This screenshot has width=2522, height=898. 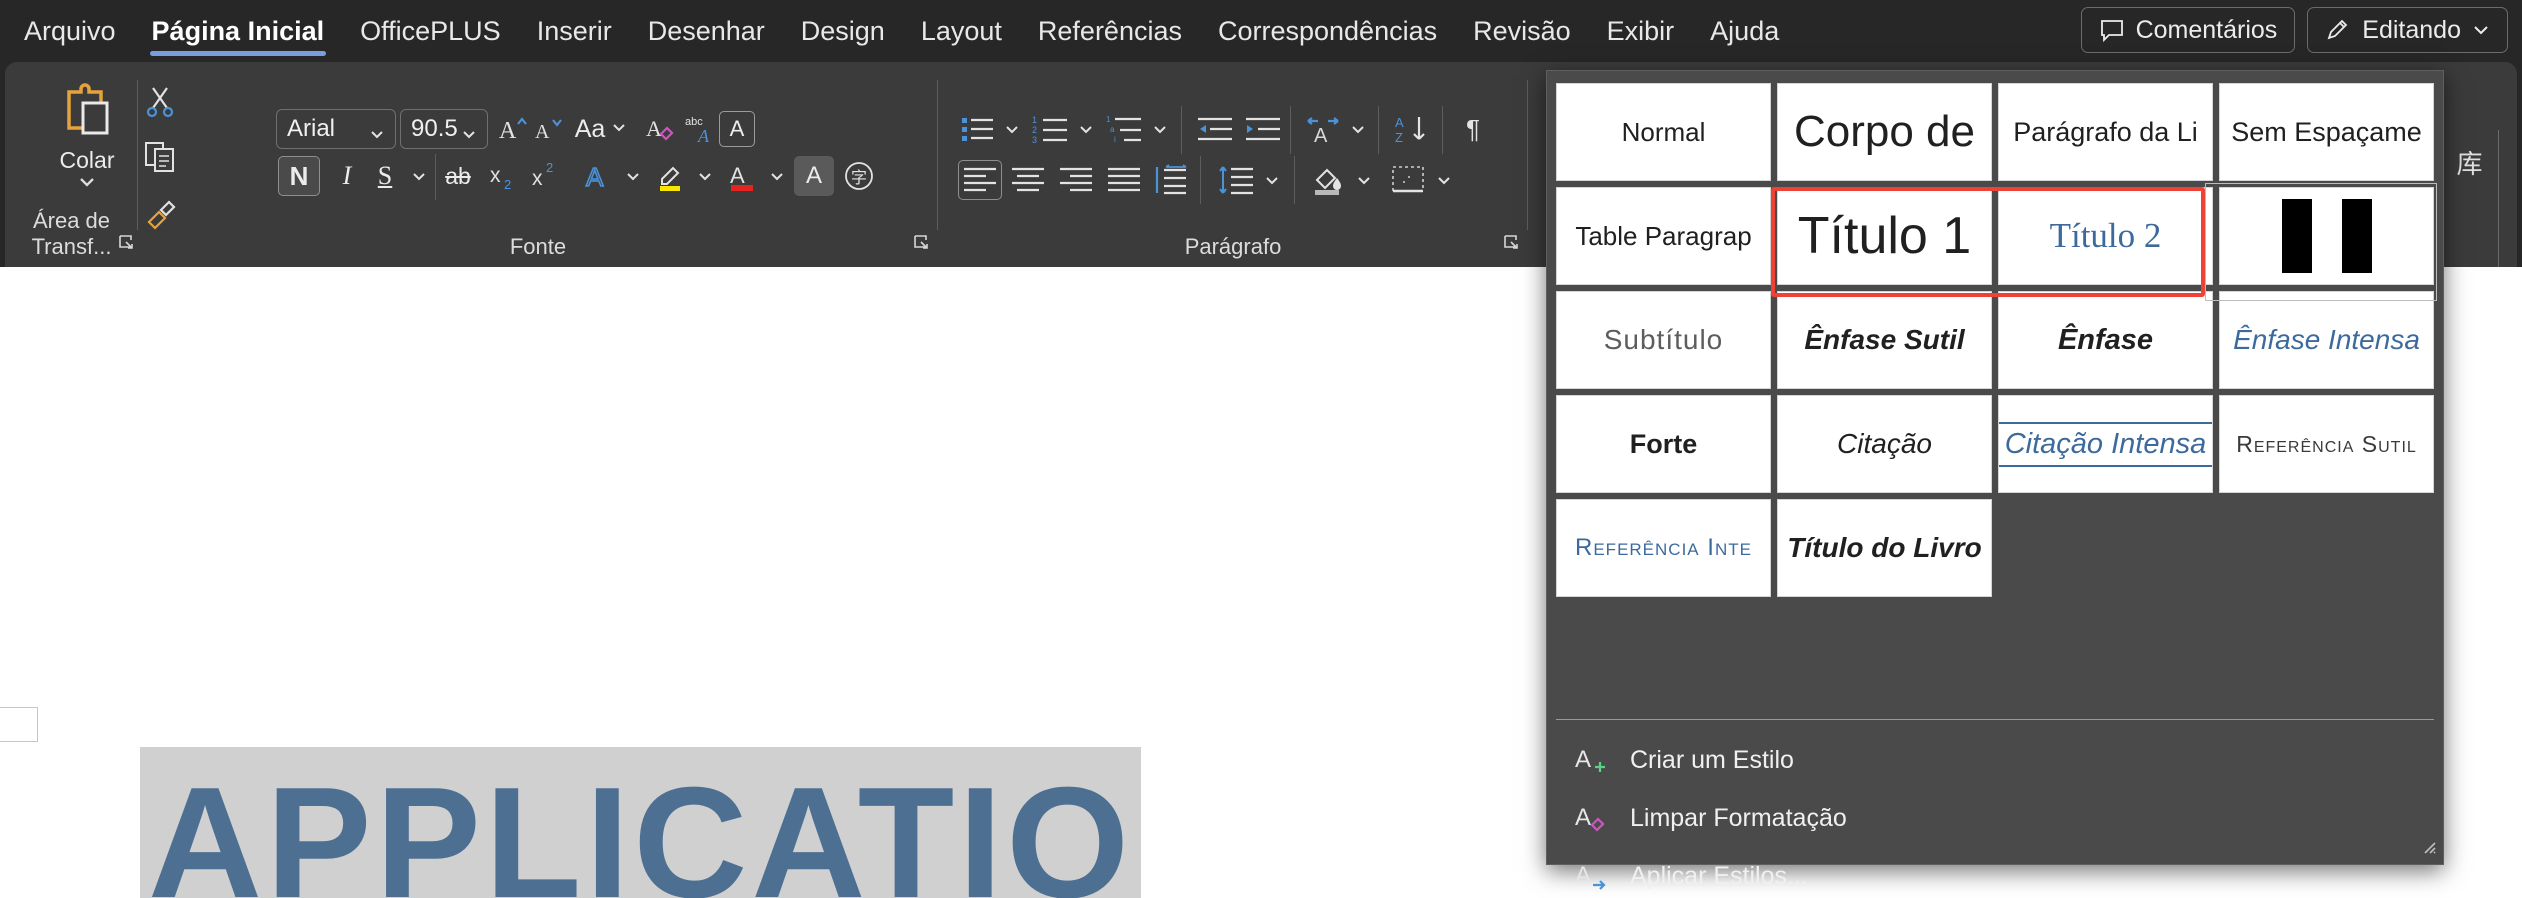 I want to click on superscript-button: x2, so click(x=546, y=176).